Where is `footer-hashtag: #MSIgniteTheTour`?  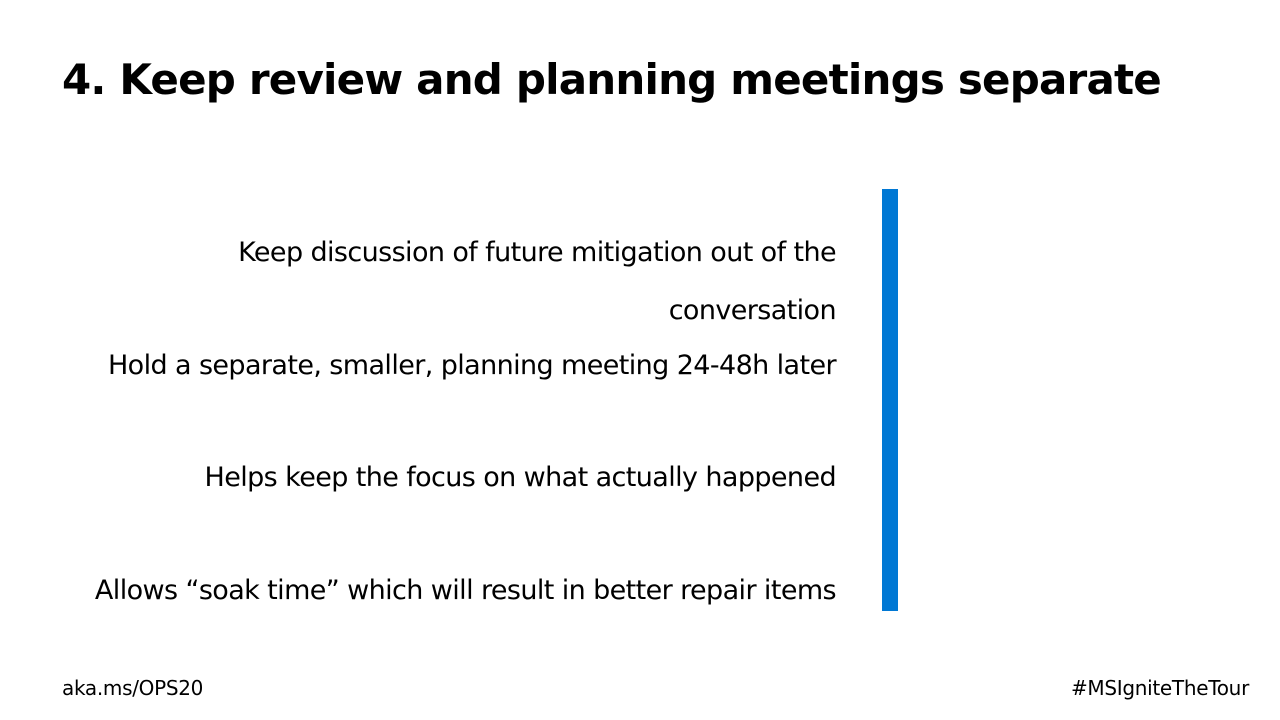 footer-hashtag: #MSIgniteTheTour is located at coordinates (1159, 688).